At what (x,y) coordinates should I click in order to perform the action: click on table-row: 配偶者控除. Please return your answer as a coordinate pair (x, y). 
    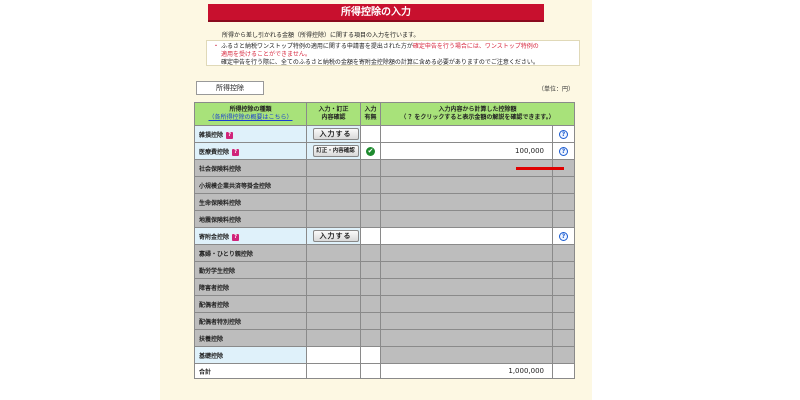
    Looking at the image, I should click on (384, 304).